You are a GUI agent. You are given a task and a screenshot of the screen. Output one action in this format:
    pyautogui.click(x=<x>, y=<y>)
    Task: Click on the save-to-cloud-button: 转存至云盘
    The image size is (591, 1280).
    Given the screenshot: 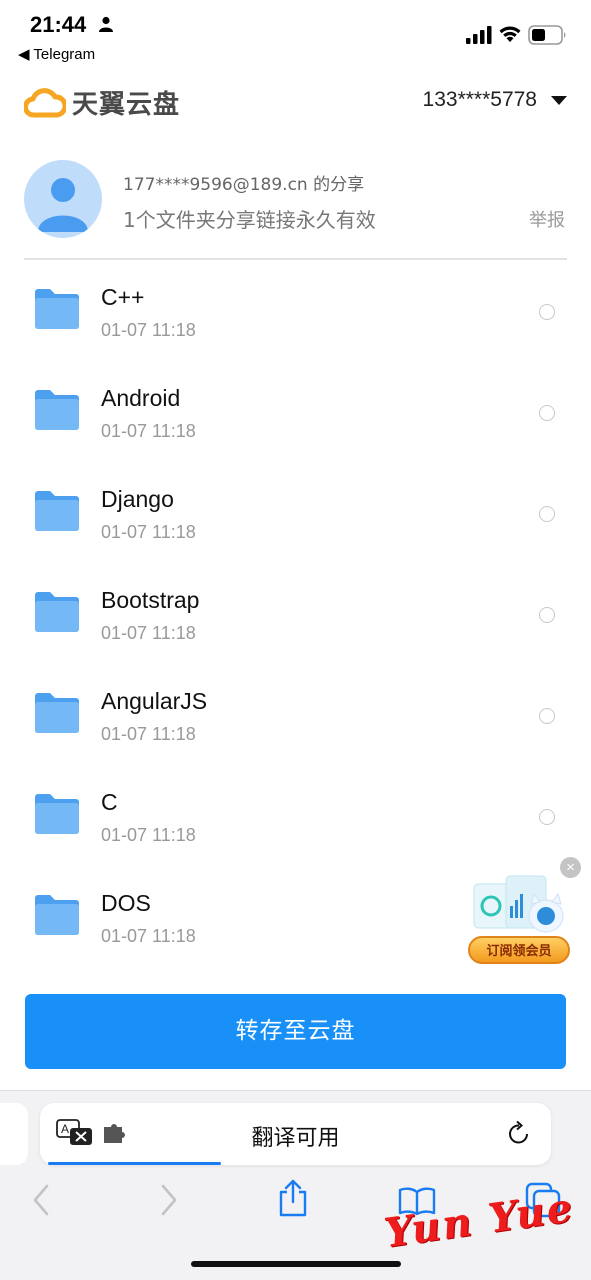 What is the action you would take?
    pyautogui.click(x=295, y=1031)
    